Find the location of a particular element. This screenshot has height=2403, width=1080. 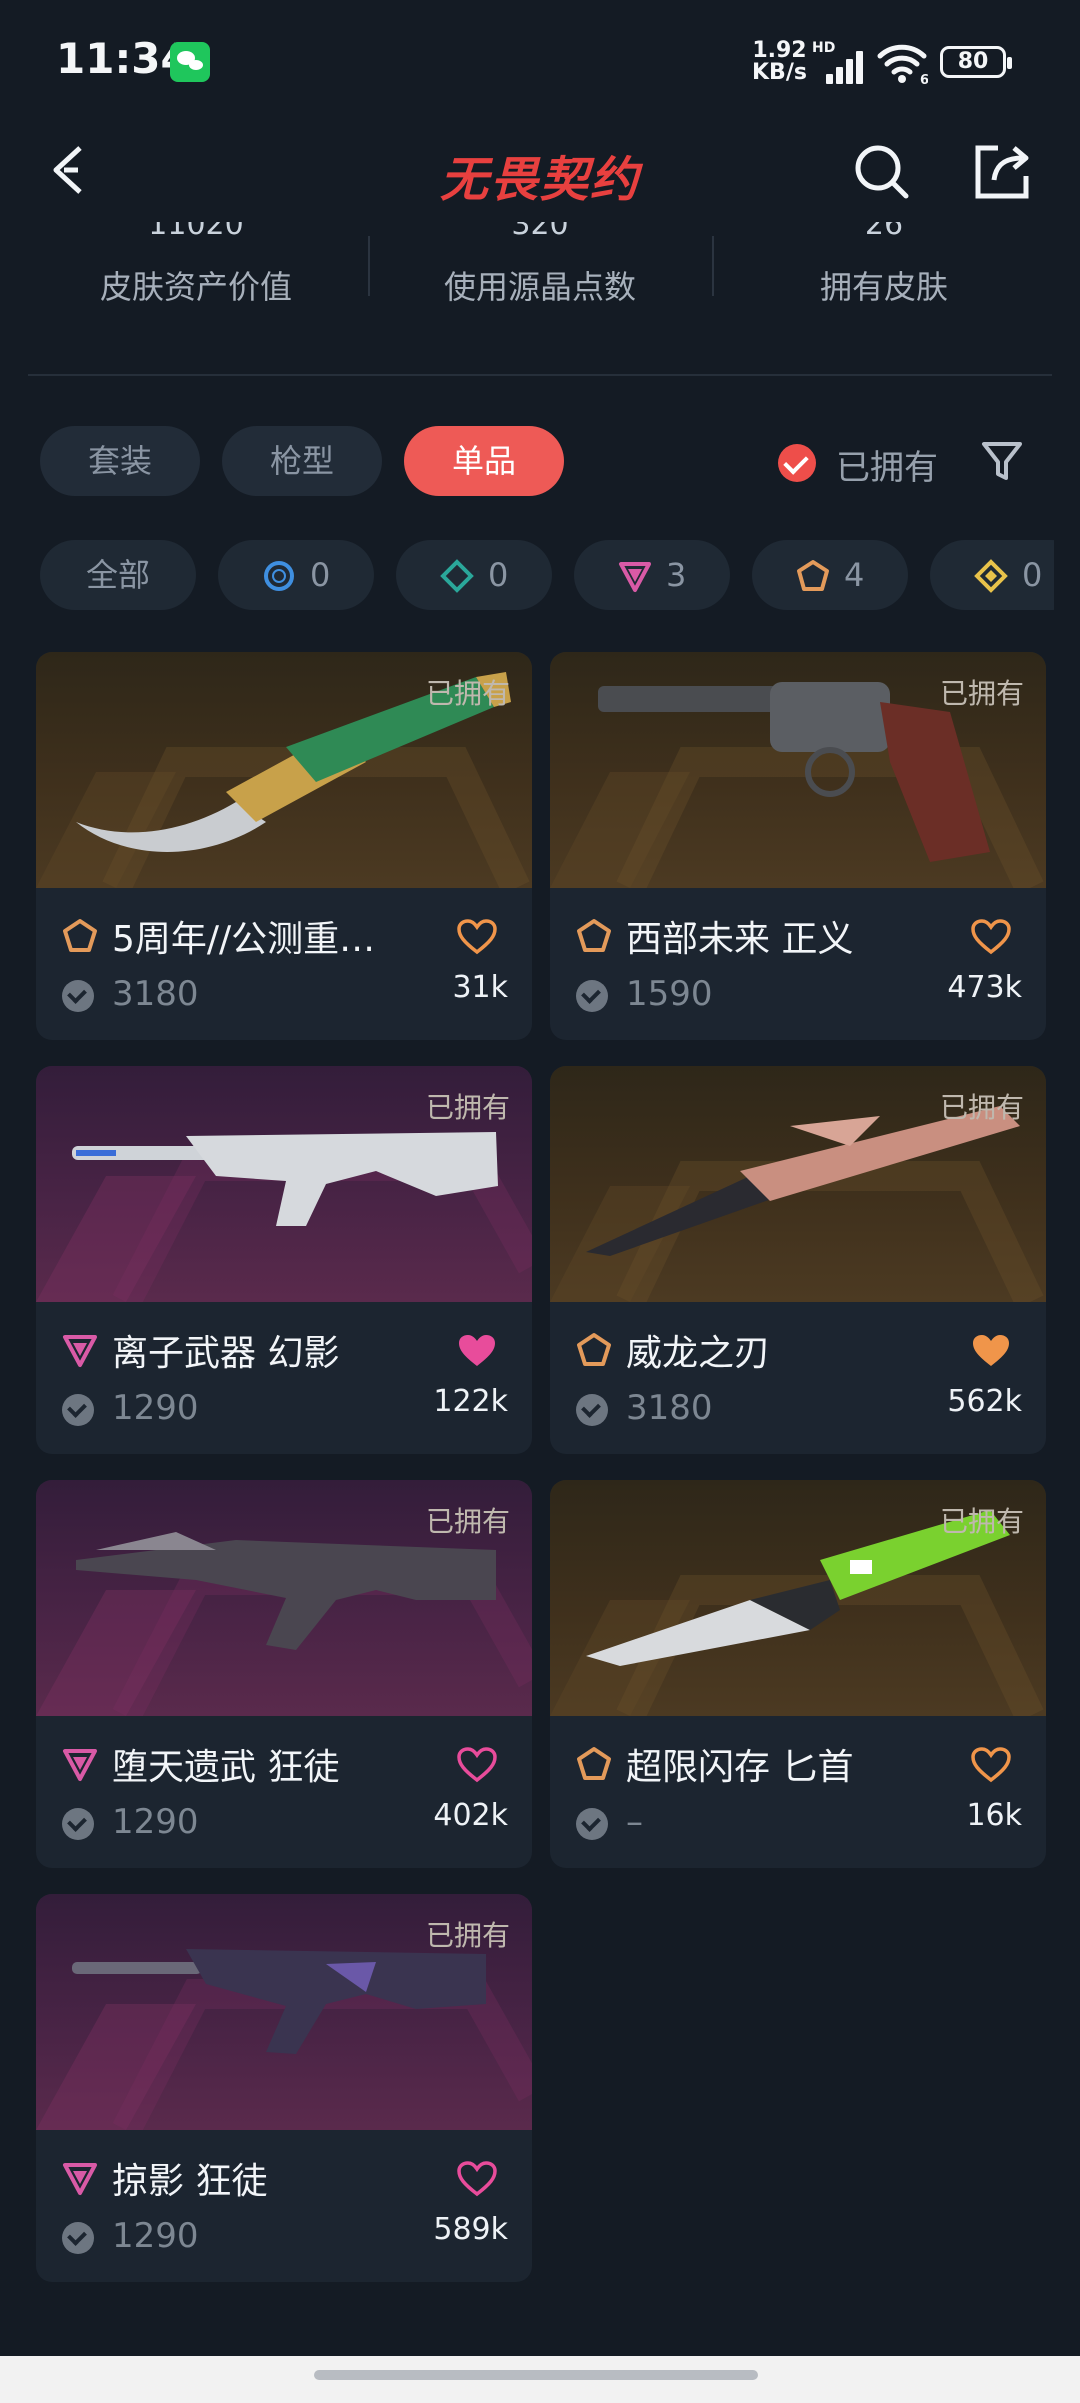

battery-icon: 80 is located at coordinates (976, 62).